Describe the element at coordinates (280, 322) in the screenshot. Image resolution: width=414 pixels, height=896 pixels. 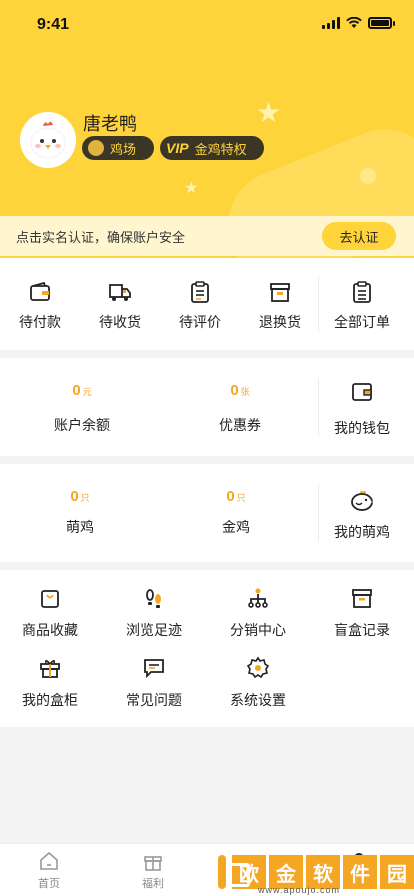
I see `order-label: 退换货` at that location.